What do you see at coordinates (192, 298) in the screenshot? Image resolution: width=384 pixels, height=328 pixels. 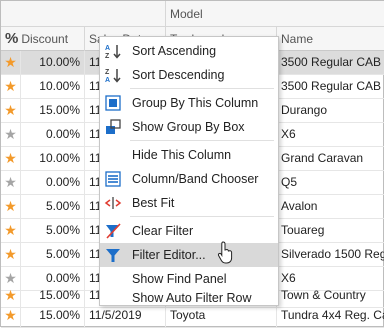 I see `menu-item-label: Show Auto Filter Row` at bounding box center [192, 298].